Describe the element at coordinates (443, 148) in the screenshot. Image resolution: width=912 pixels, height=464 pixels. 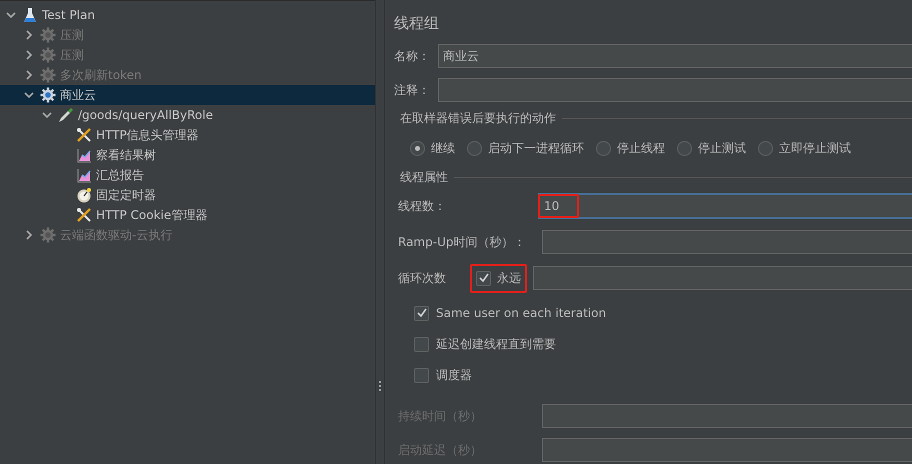
I see `radio-label: 继续` at that location.